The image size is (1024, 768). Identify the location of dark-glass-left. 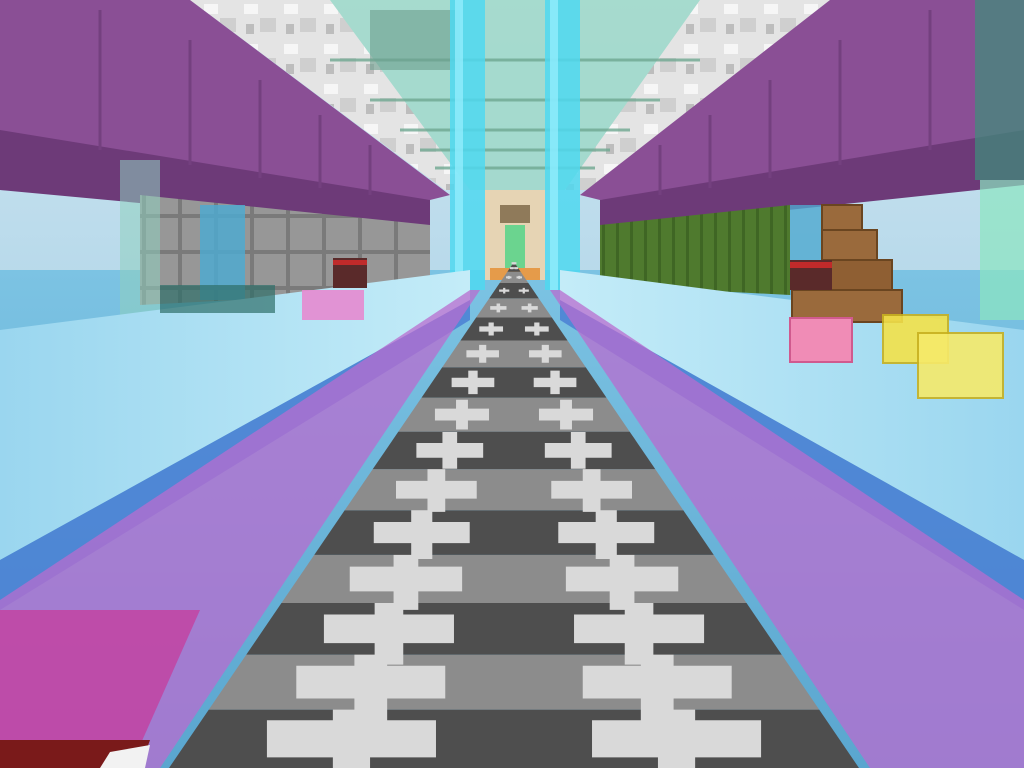
(217, 299).